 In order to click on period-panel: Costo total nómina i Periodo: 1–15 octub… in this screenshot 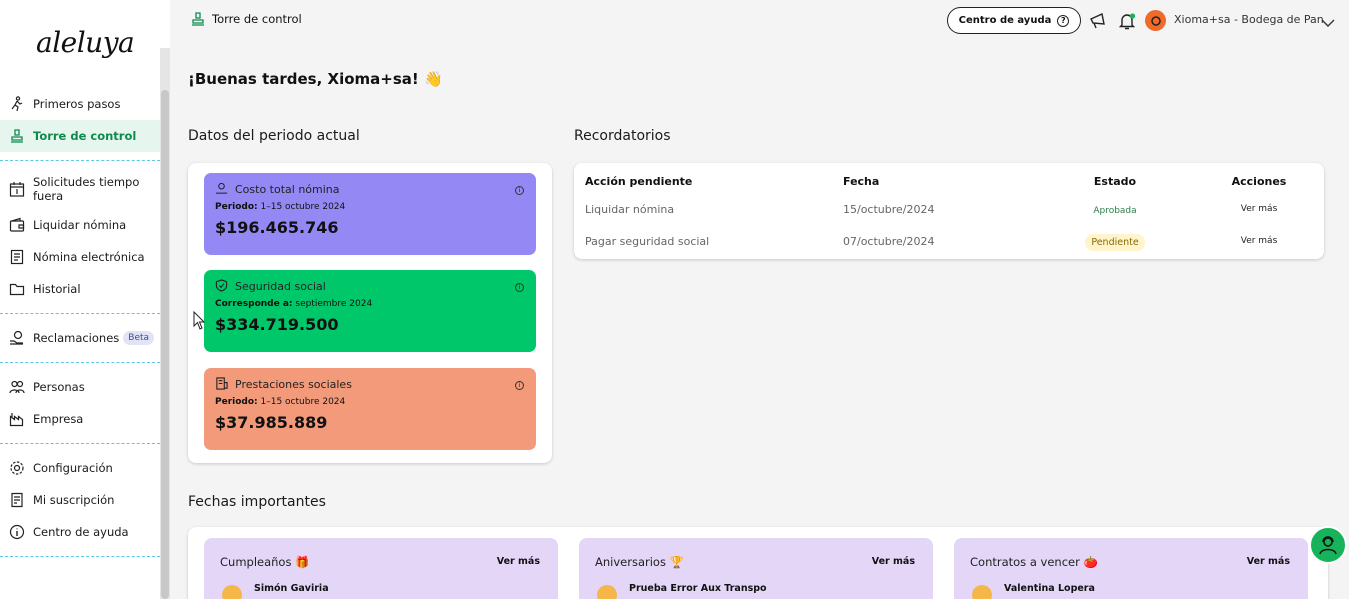, I will do `click(370, 313)`.